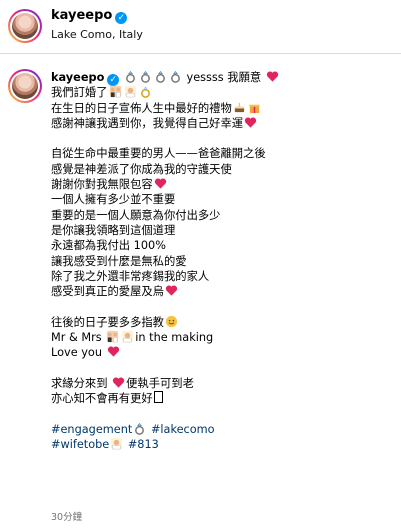 The image size is (401, 532). I want to click on hashtag-engagement: #engagement, so click(91, 429).